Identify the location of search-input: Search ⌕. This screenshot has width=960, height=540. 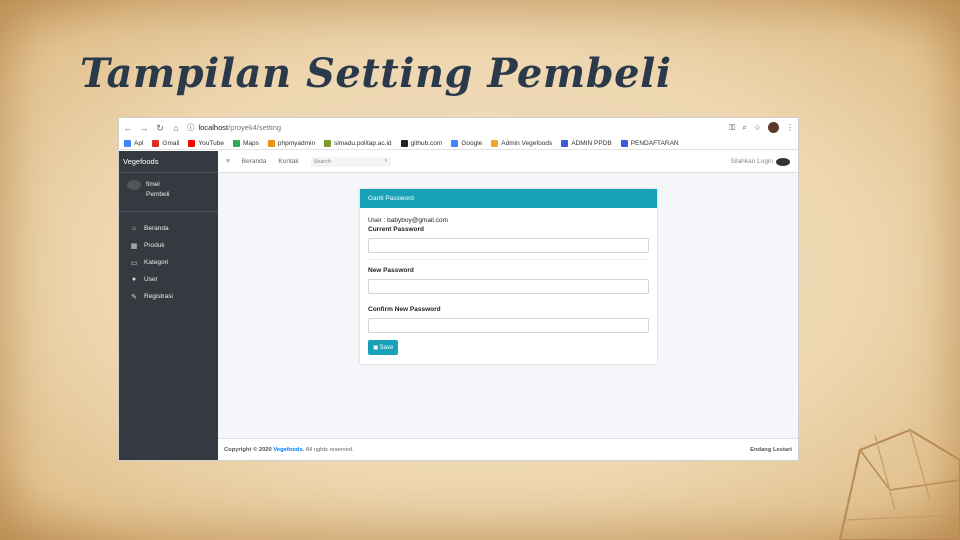
(350, 161).